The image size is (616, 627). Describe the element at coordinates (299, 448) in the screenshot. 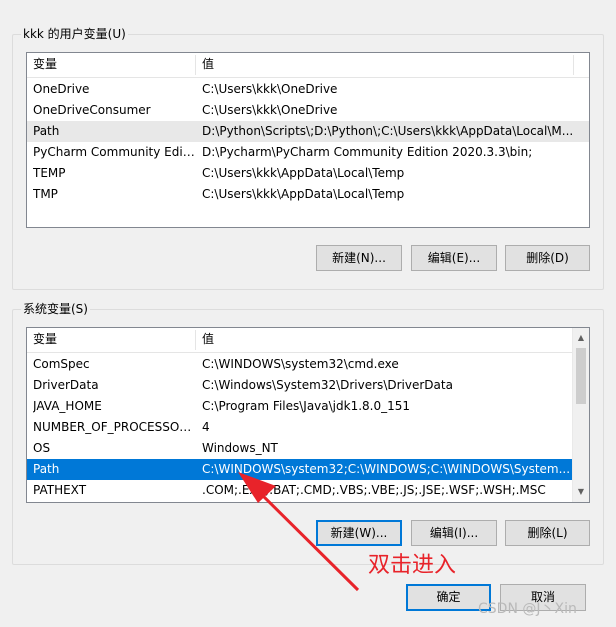

I see `table-row: OS Windows_NT` at that location.